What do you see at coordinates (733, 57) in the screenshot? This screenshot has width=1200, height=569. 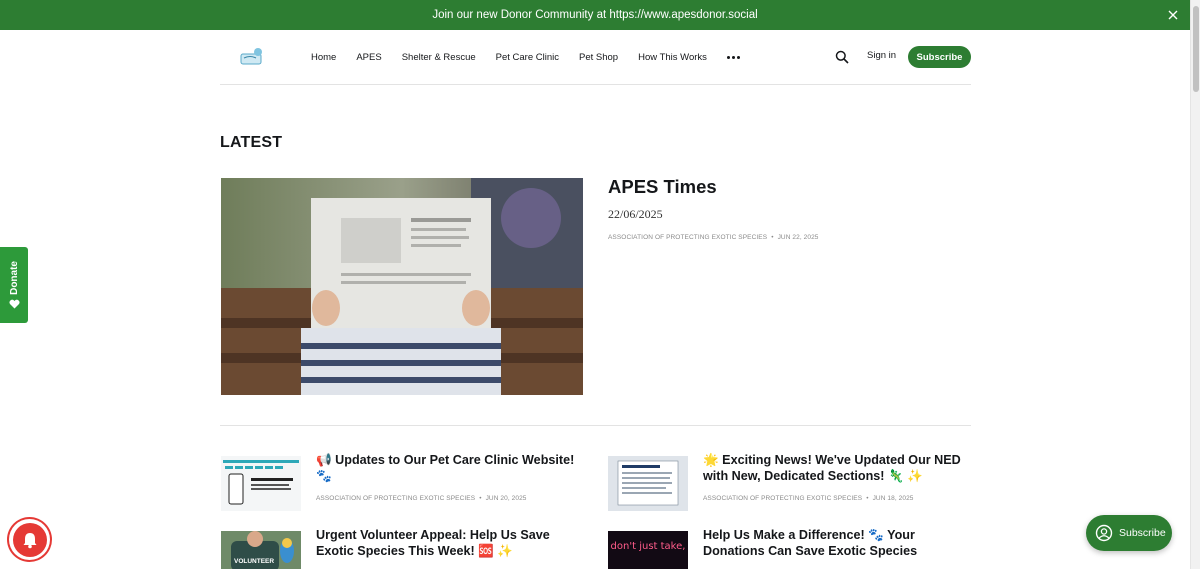 I see `more-icon` at bounding box center [733, 57].